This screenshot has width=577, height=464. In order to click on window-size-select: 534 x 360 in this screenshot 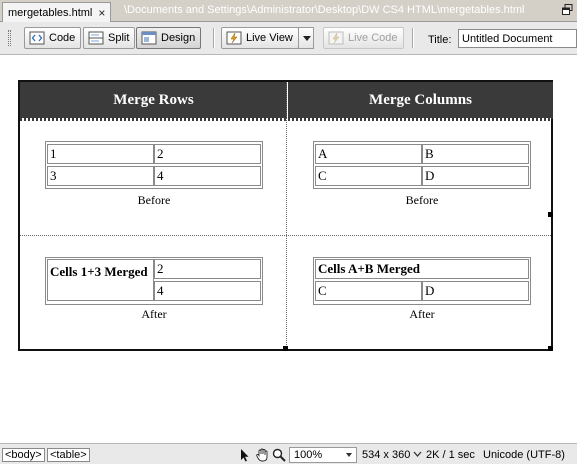, I will do `click(392, 455)`.